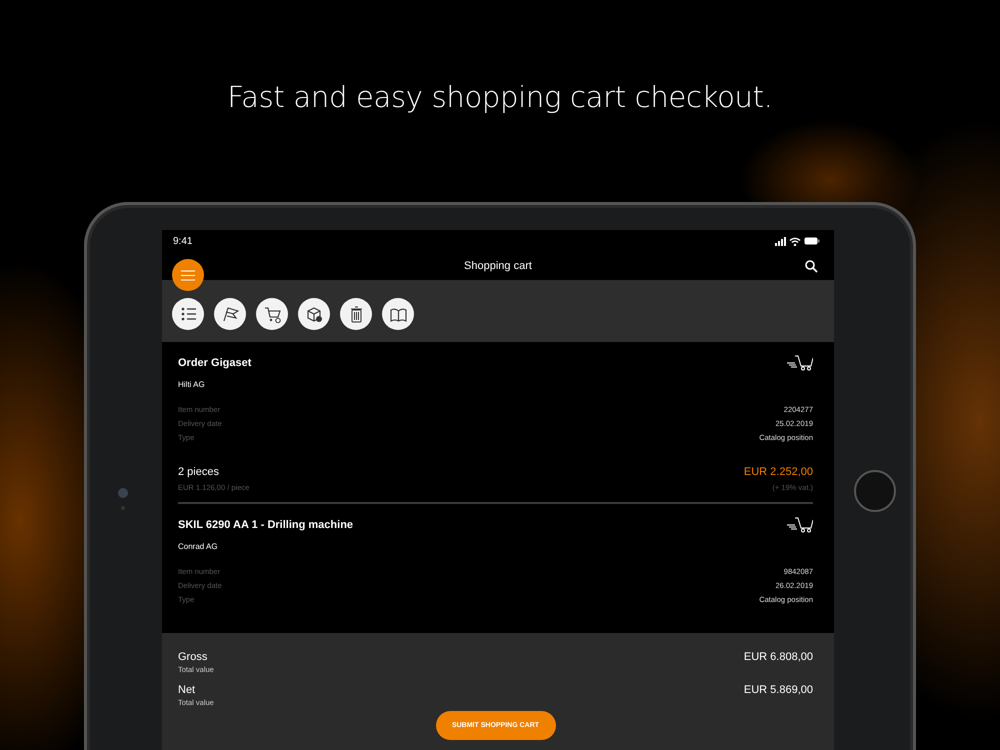 This screenshot has width=1000, height=750. I want to click on open-book-icon, so click(398, 314).